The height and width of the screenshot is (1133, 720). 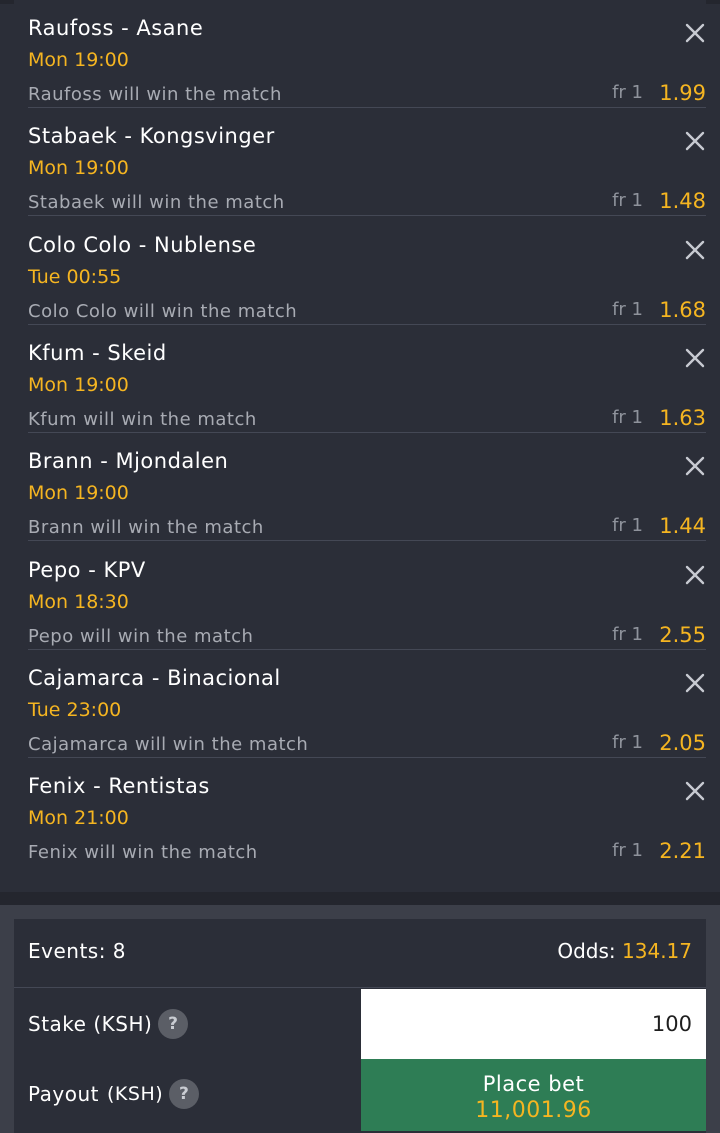 What do you see at coordinates (141, 636) in the screenshot?
I see `selection-text: Pepo will win the match` at bounding box center [141, 636].